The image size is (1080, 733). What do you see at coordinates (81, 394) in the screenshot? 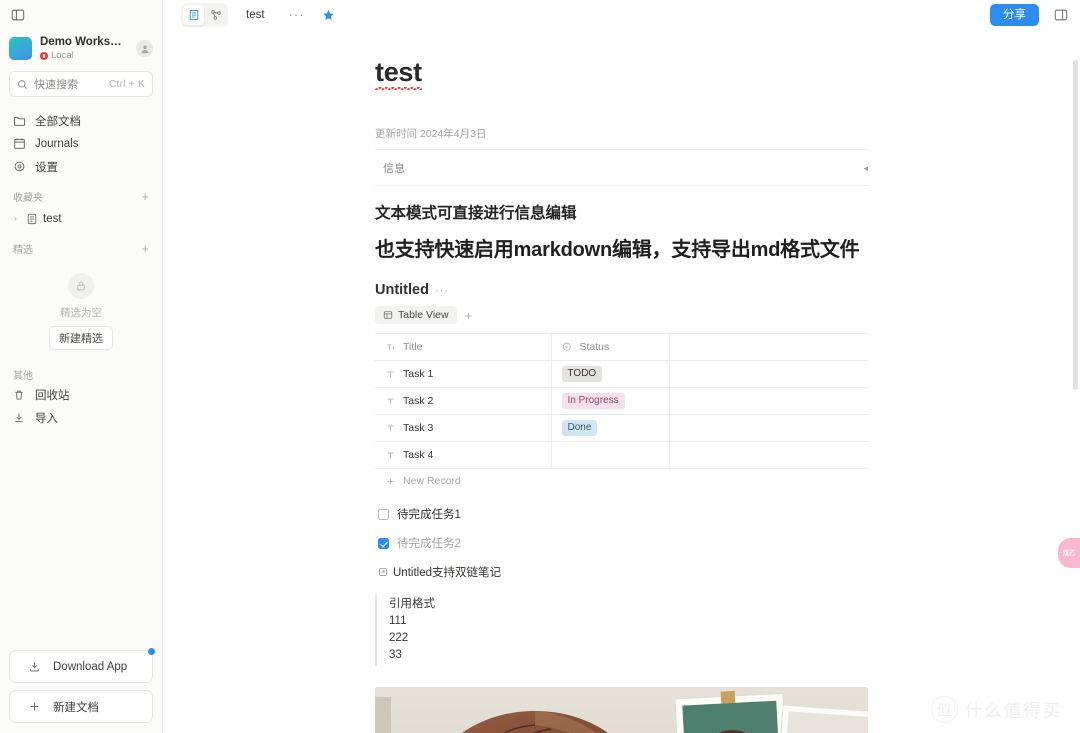
I see `sidebar-item-trash: 回收站` at bounding box center [81, 394].